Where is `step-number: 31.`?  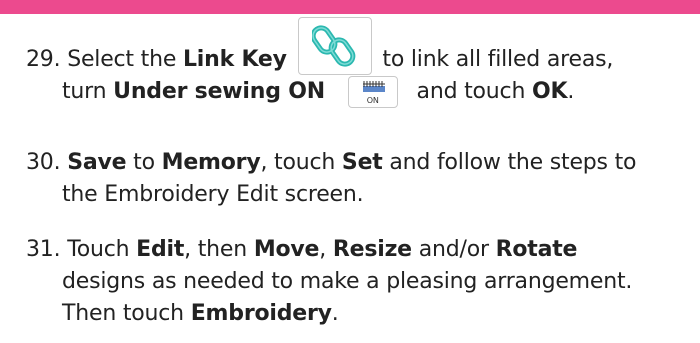
step-number: 31. is located at coordinates (43, 249).